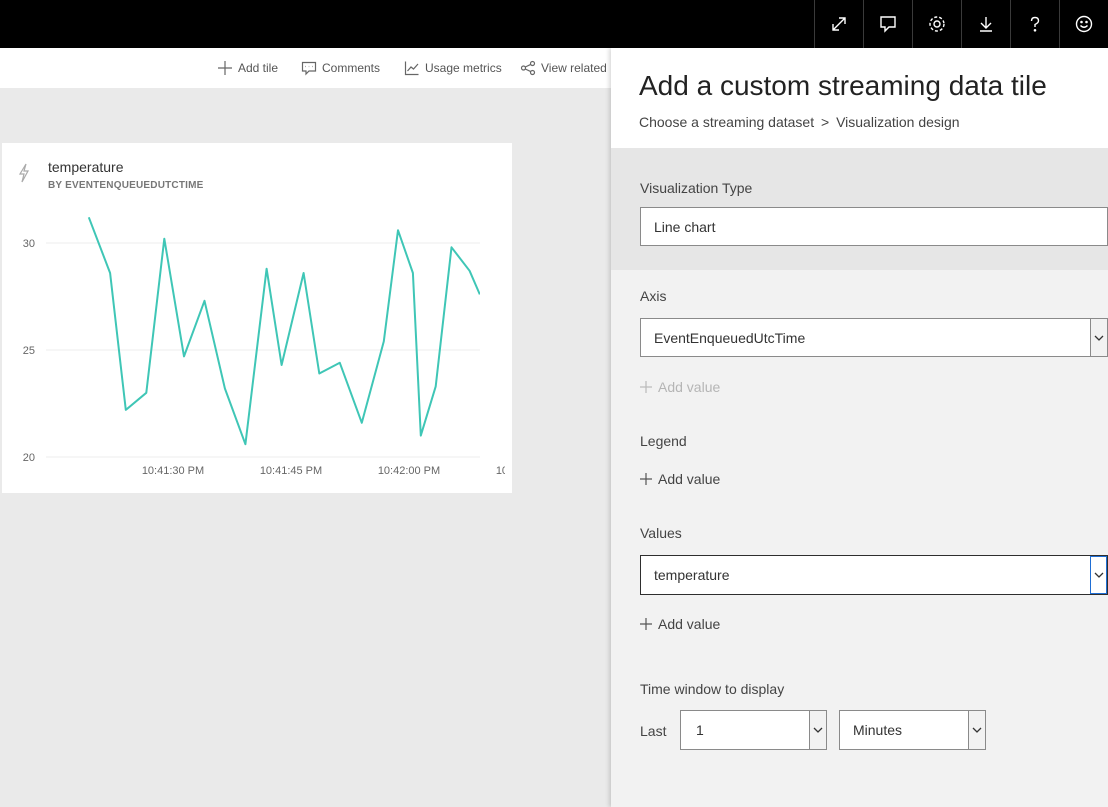 This screenshot has width=1108, height=807. I want to click on usage-metrics-button: Usage metrics, so click(453, 68).